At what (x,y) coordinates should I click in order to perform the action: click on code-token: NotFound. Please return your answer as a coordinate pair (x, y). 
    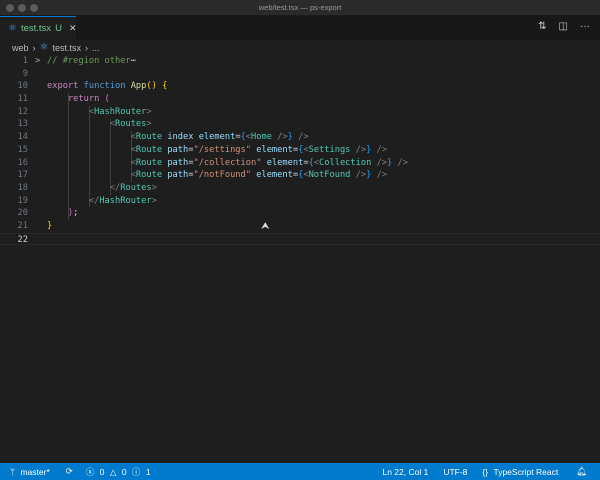
    Looking at the image, I should click on (332, 175).